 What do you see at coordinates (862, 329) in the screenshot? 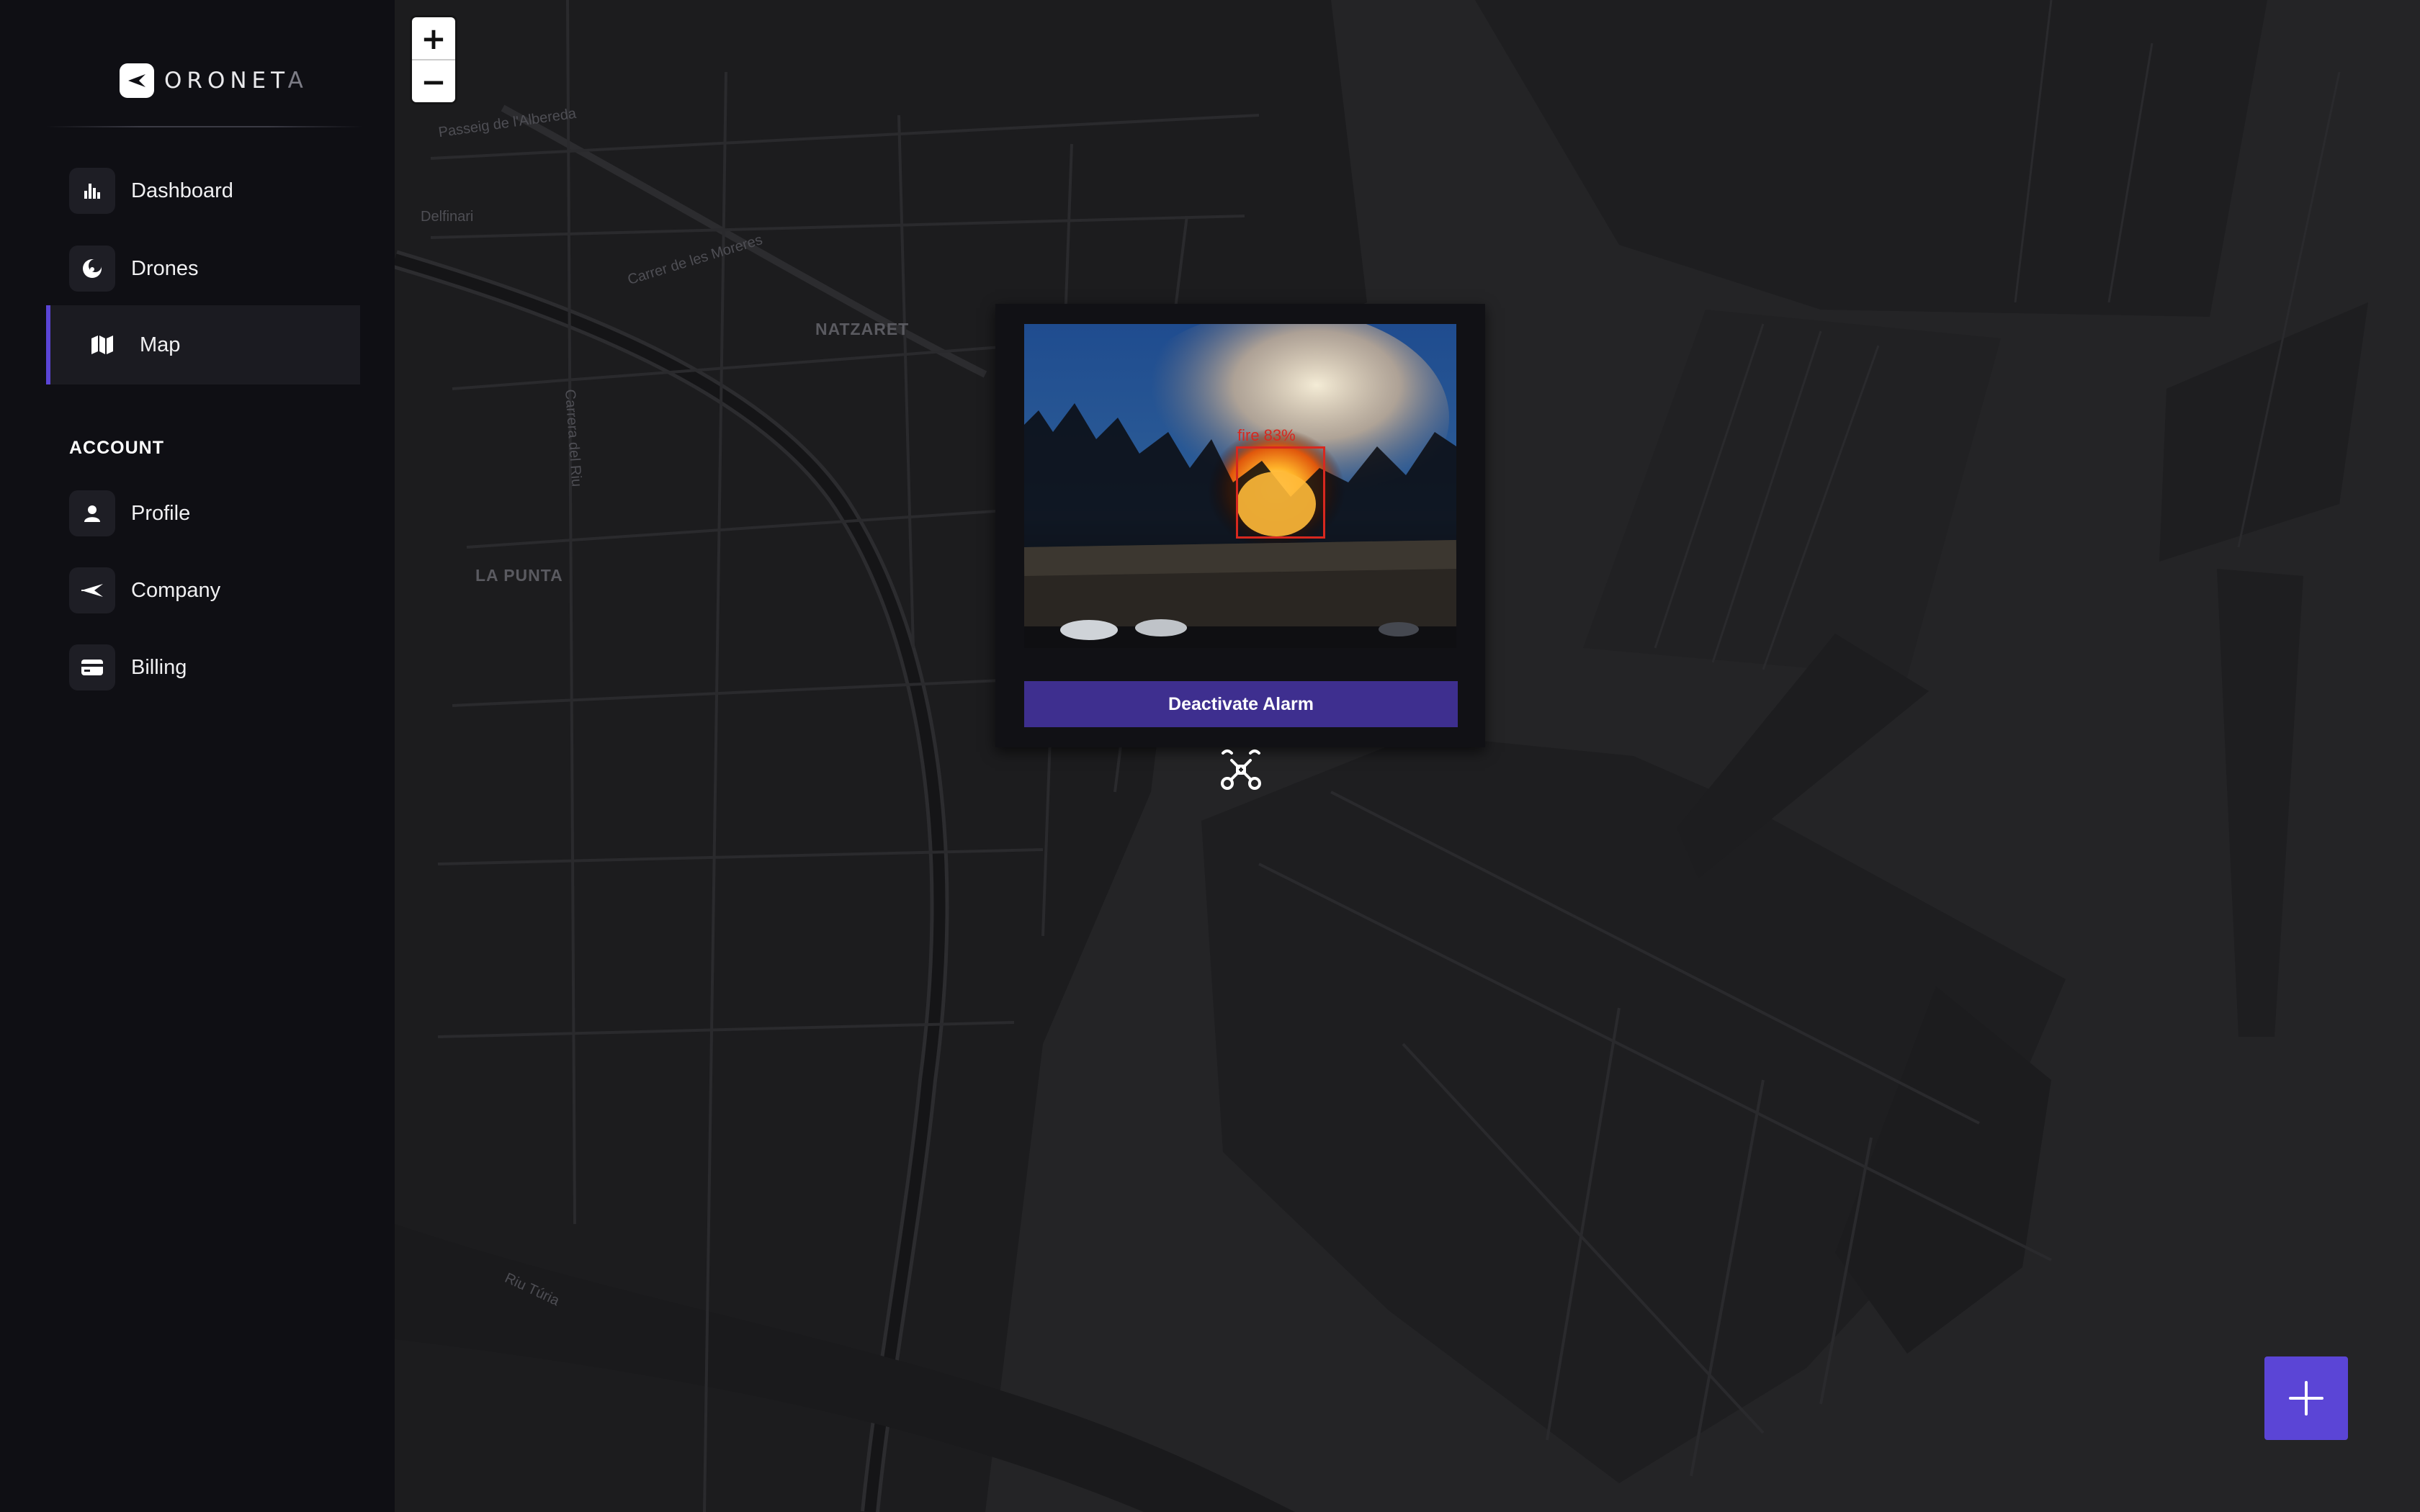
I see `area-label: NATZARET` at bounding box center [862, 329].